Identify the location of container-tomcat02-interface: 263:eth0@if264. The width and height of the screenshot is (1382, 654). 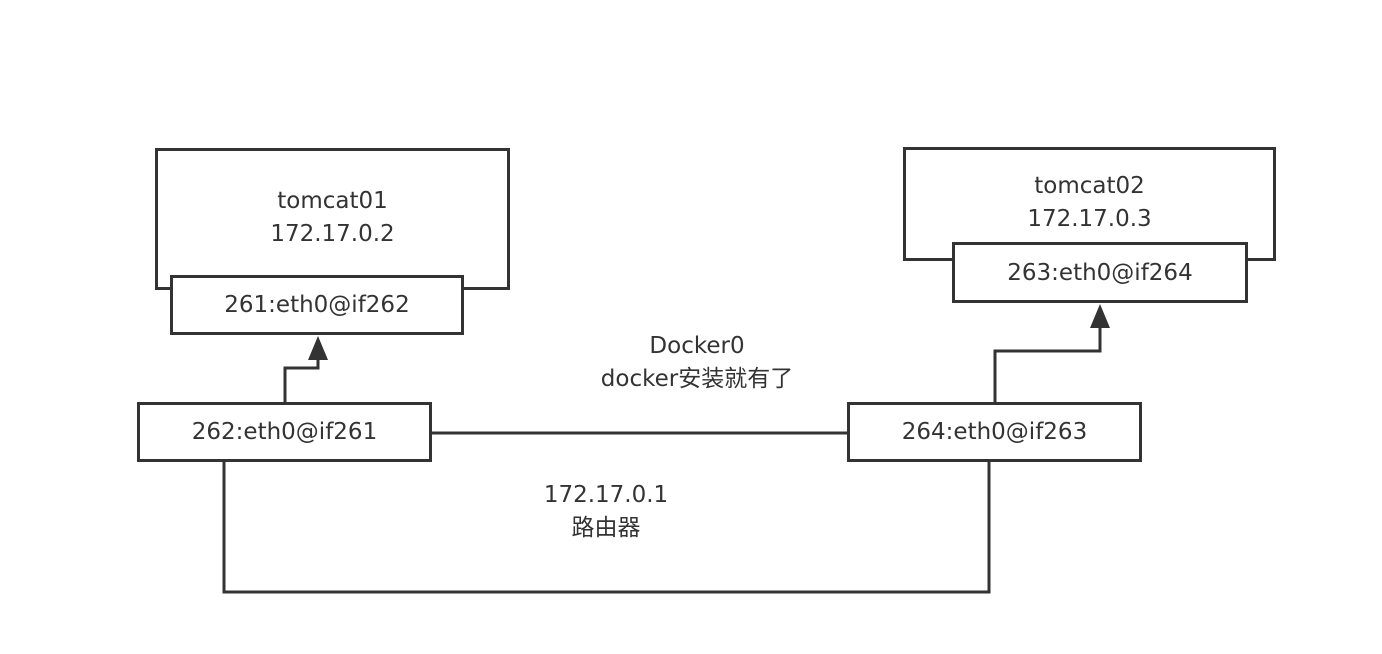
(1100, 272).